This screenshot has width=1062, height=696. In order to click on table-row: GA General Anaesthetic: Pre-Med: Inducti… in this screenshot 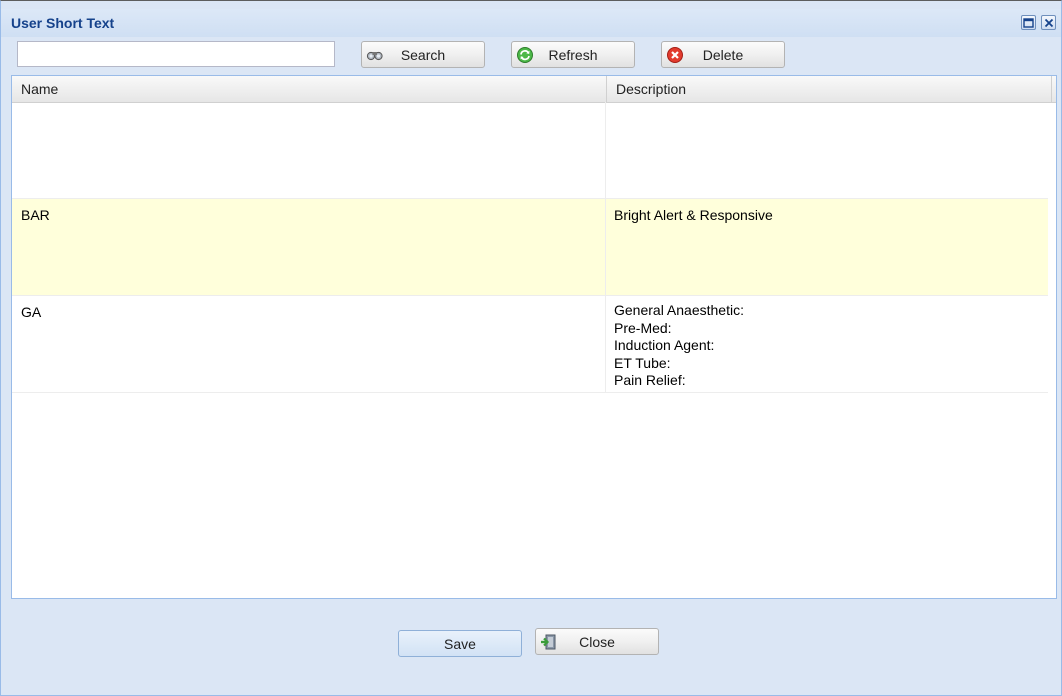, I will do `click(530, 344)`.